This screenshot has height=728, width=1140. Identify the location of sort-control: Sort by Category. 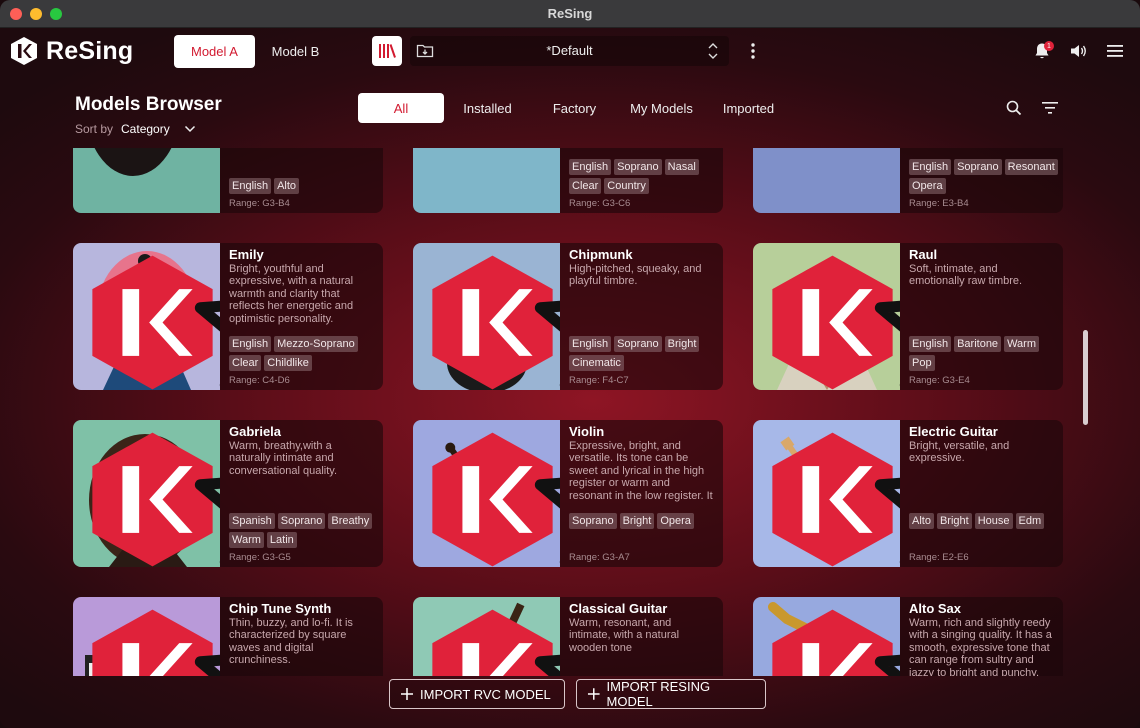
(135, 129).